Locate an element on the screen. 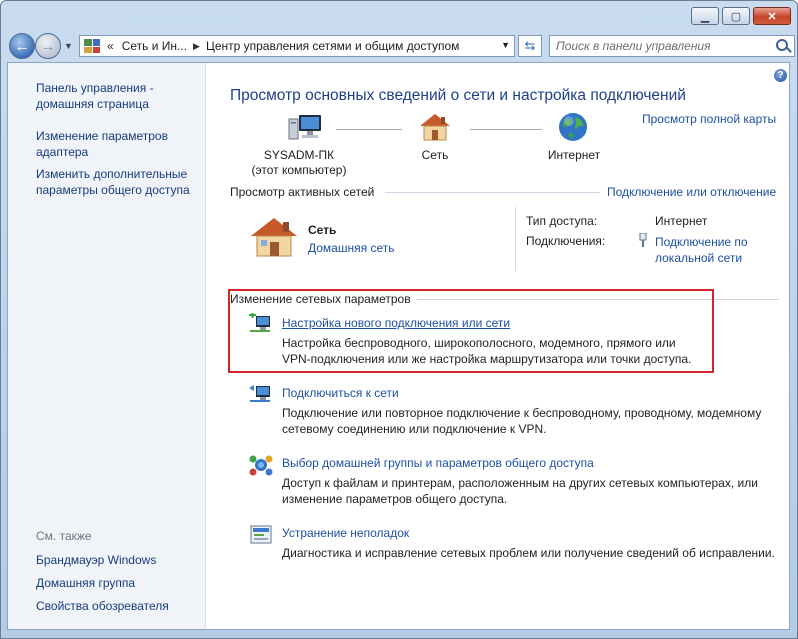  connect-disconnect-link: Подключение или отключение is located at coordinates (691, 192).